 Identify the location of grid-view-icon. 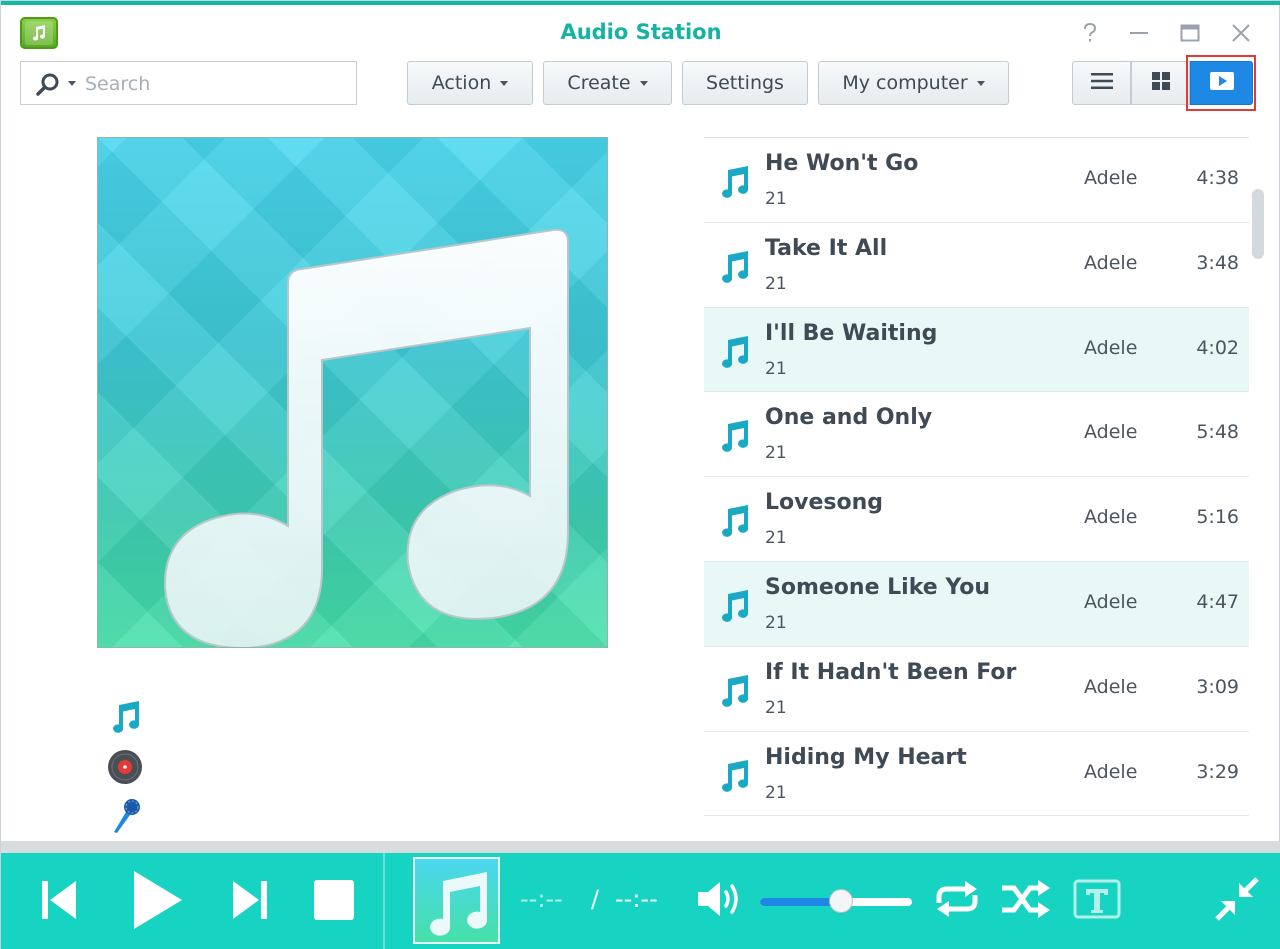
(1161, 83).